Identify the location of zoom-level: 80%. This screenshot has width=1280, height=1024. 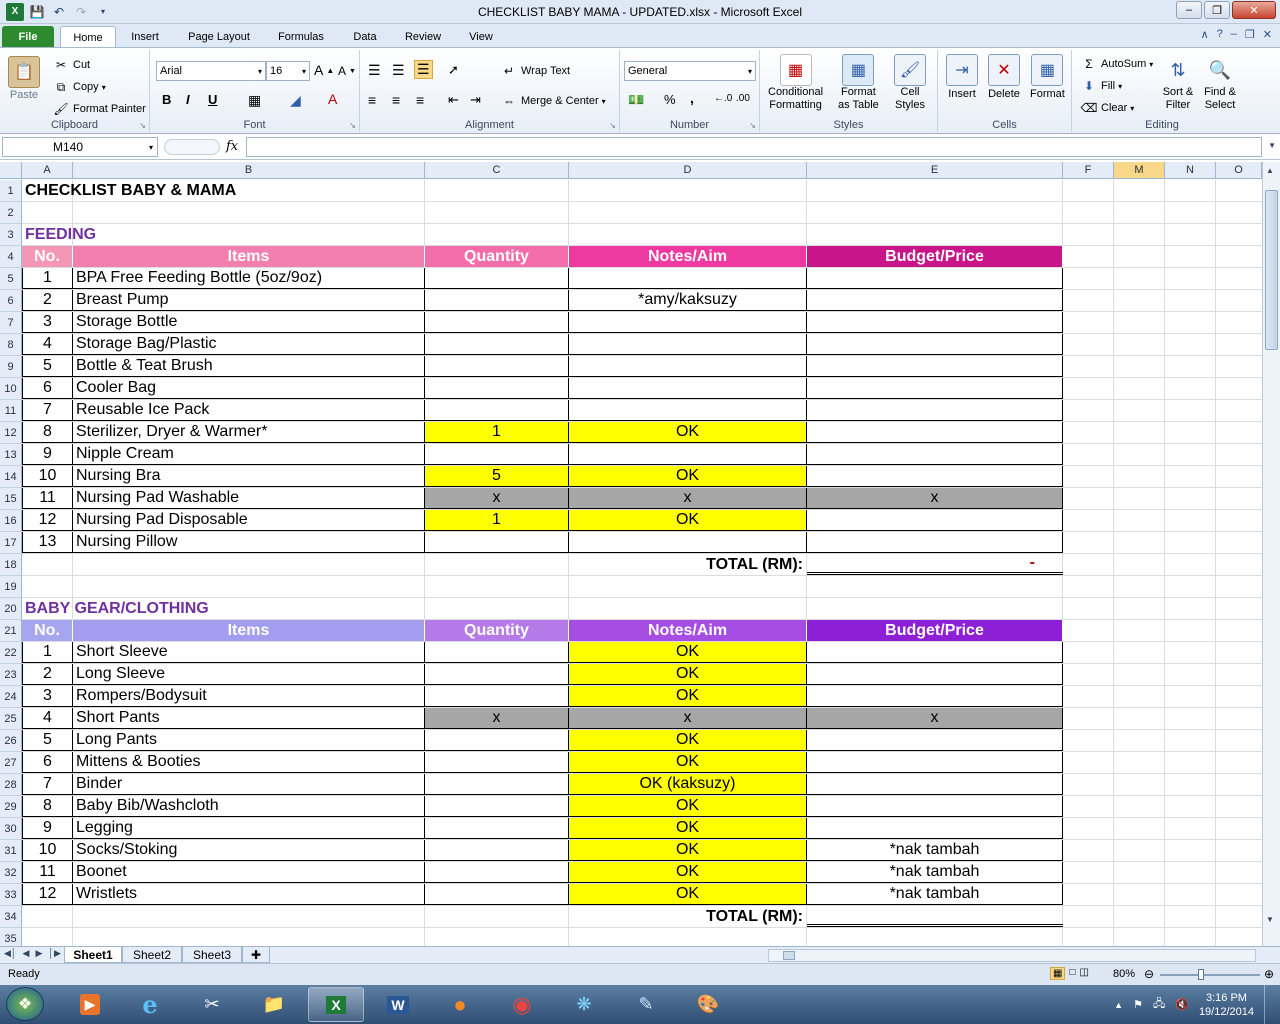
(1124, 974).